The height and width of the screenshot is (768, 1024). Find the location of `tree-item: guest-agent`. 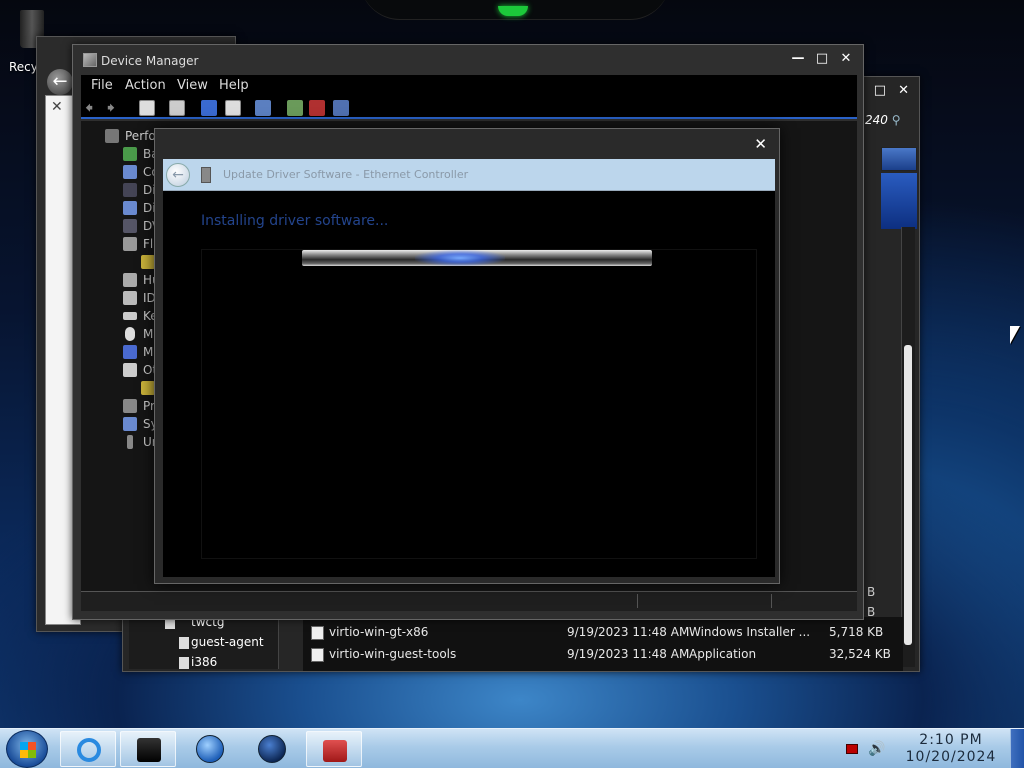

tree-item: guest-agent is located at coordinates (227, 642).